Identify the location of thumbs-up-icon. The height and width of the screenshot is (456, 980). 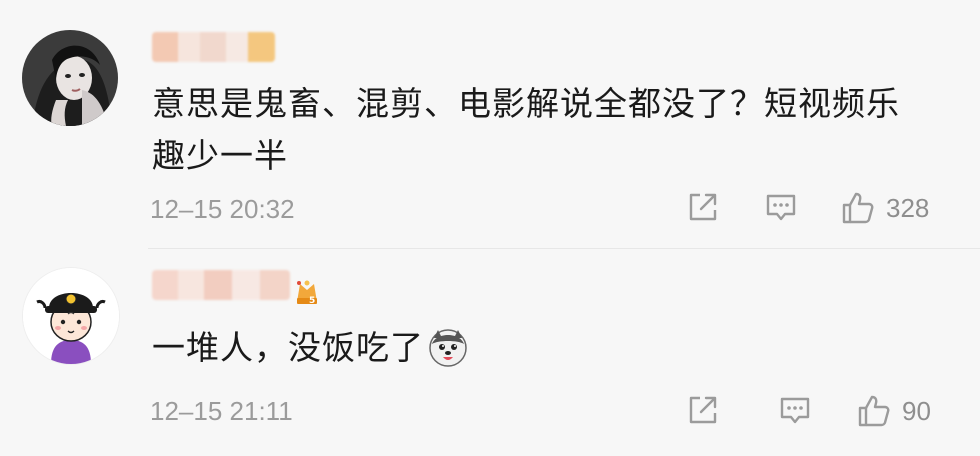
(874, 411).